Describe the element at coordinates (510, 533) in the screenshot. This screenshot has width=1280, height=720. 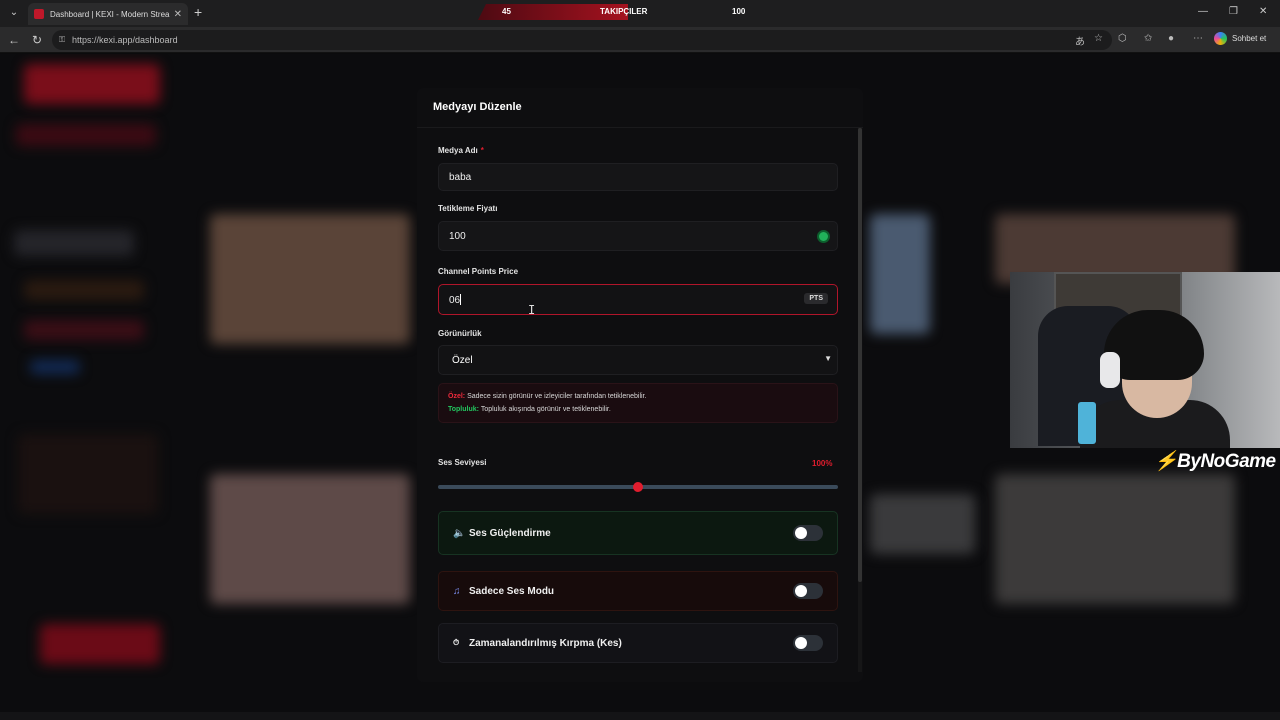
I see `audio-boost-label: Ses Güçlendirme` at that location.